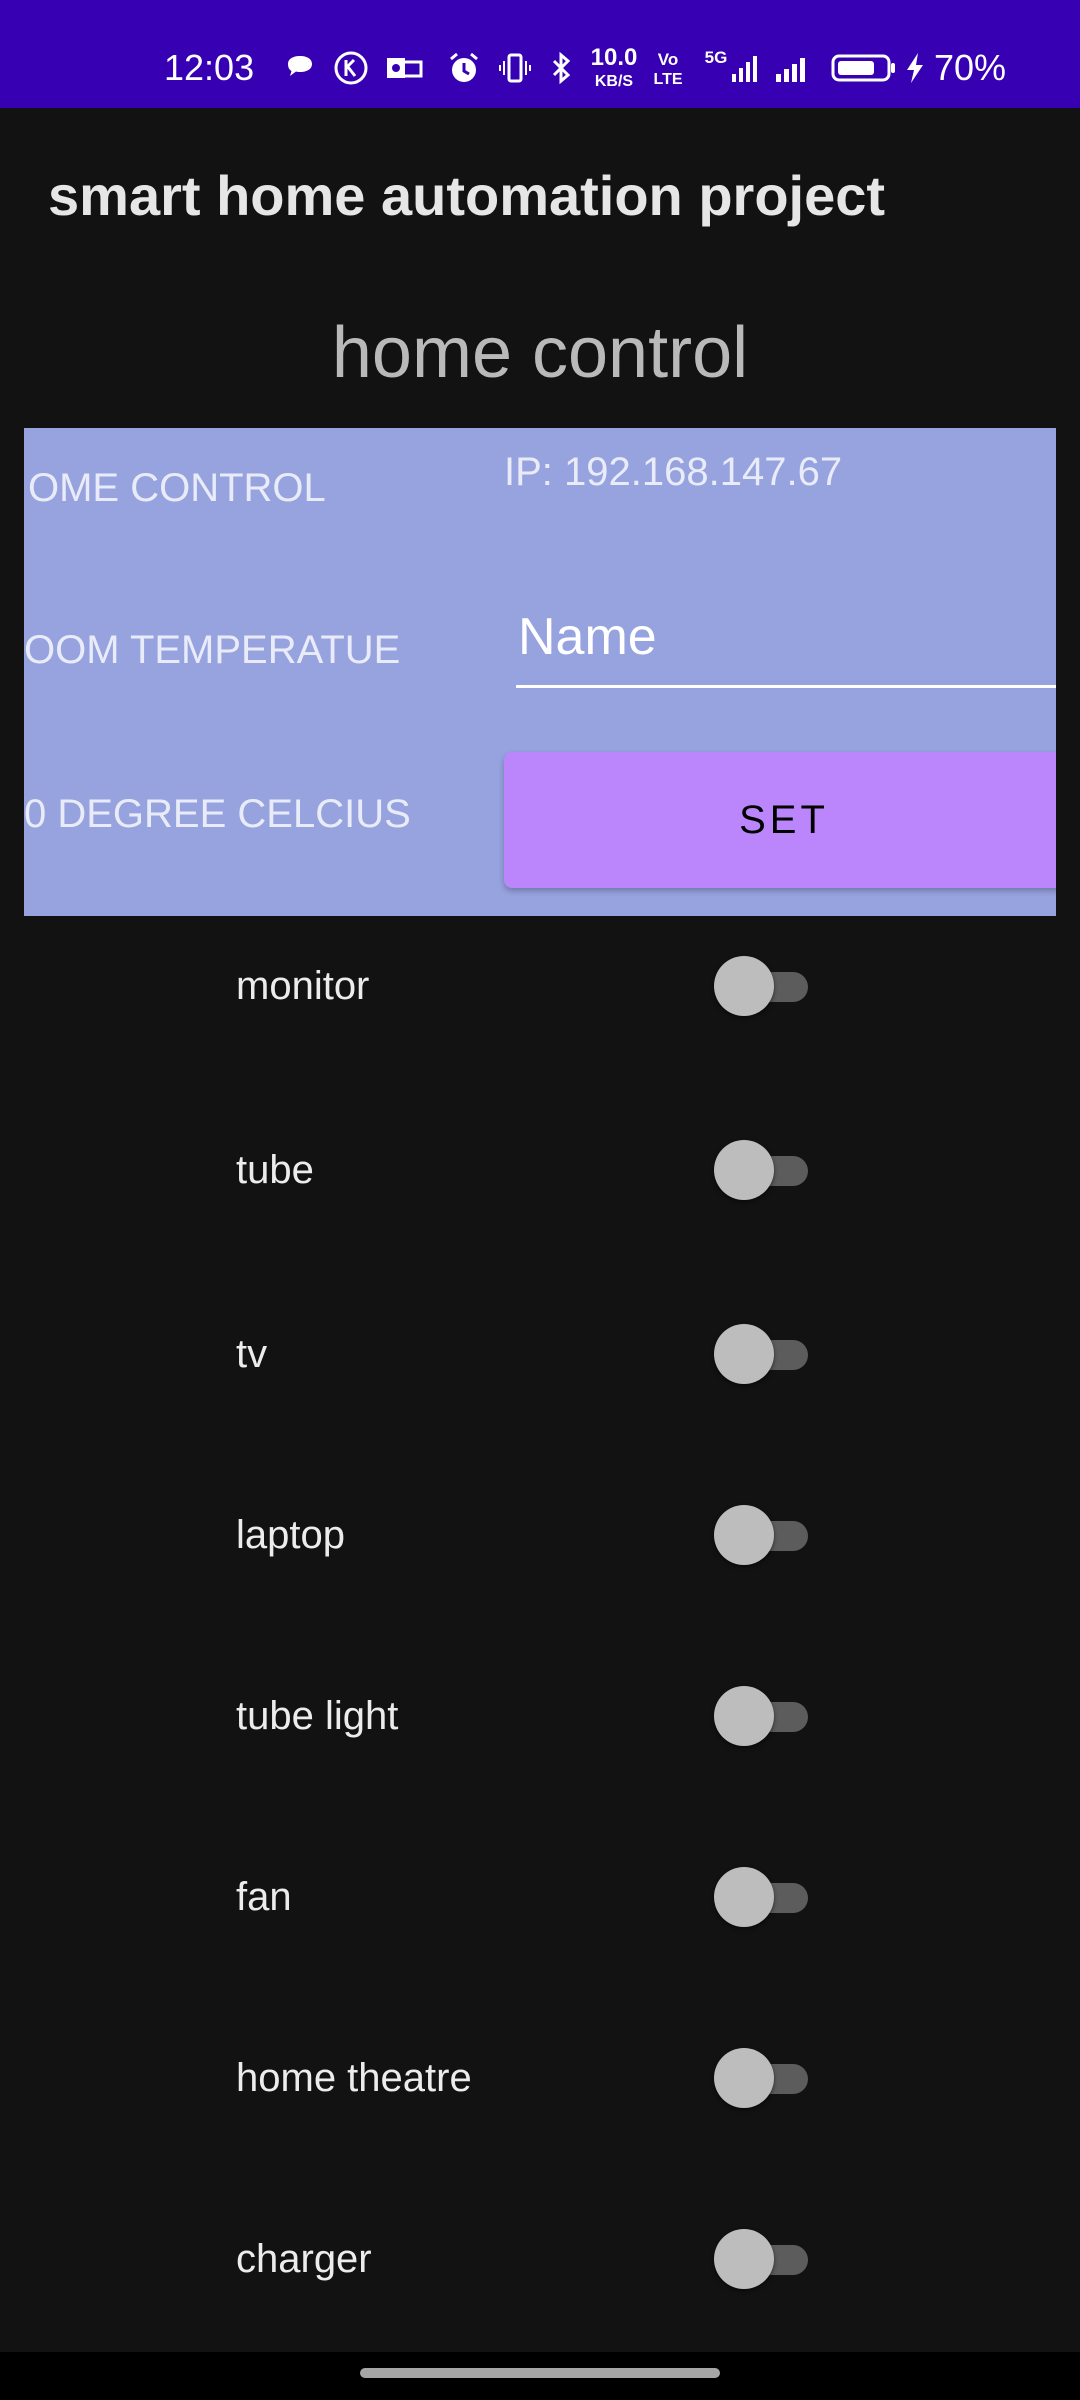  What do you see at coordinates (915, 68) in the screenshot?
I see `charging-icon` at bounding box center [915, 68].